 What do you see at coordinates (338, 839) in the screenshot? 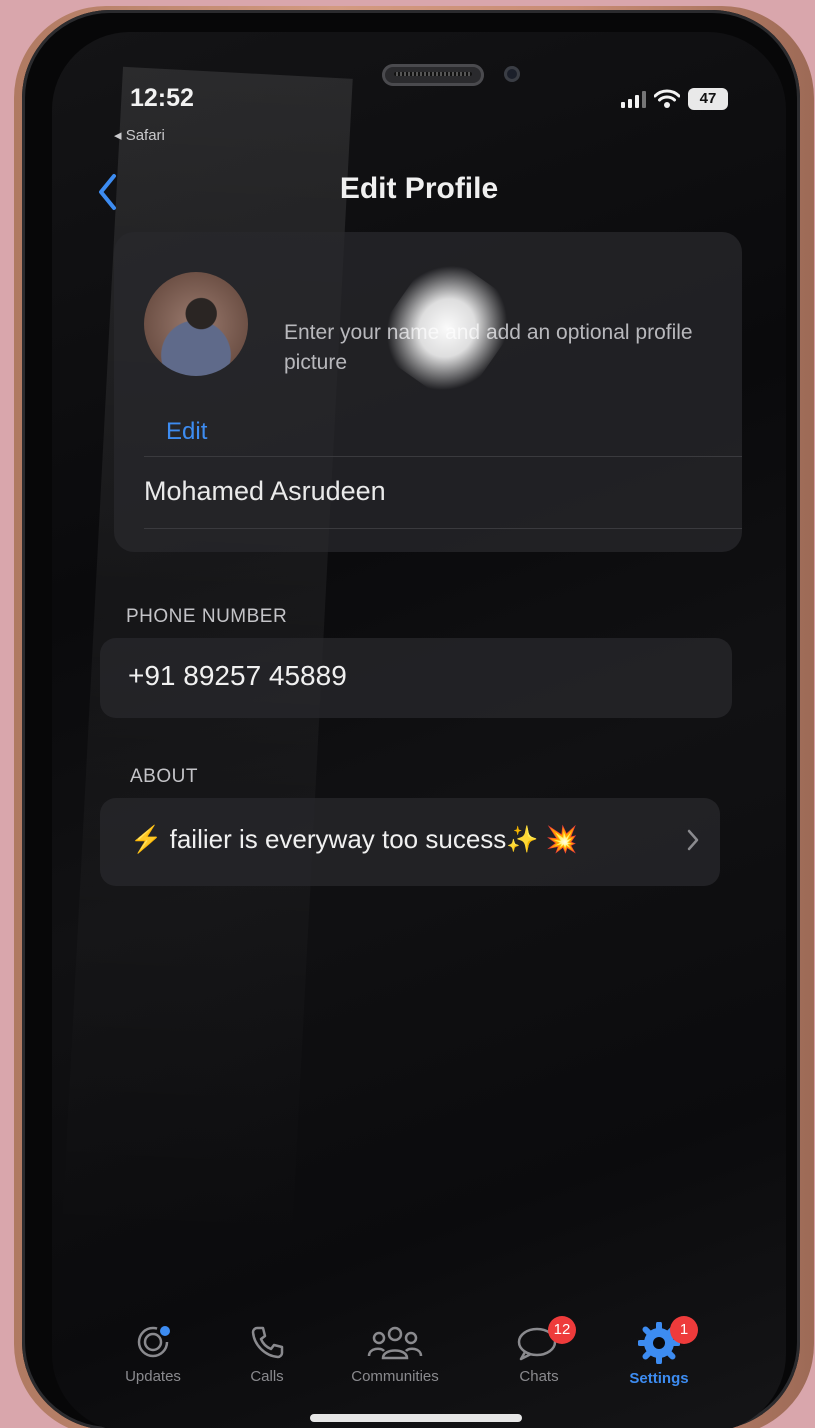
I see `about-text: failier is everyway too sucess` at bounding box center [338, 839].